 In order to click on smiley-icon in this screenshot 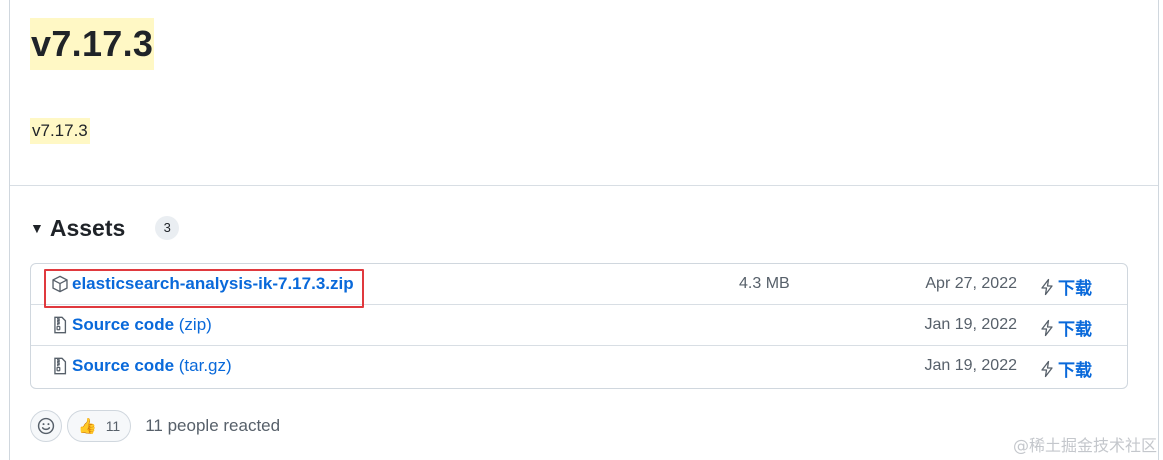, I will do `click(46, 426)`.